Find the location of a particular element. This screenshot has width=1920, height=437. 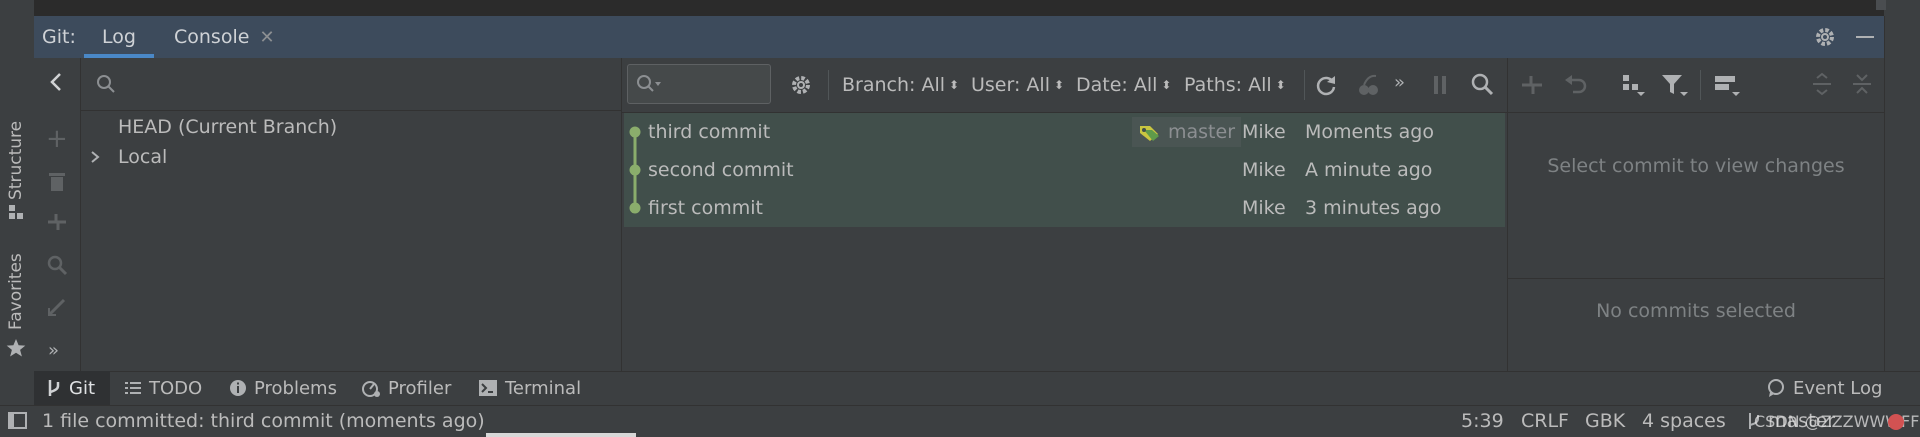

event-log-button: Event Log is located at coordinates (1824, 388).